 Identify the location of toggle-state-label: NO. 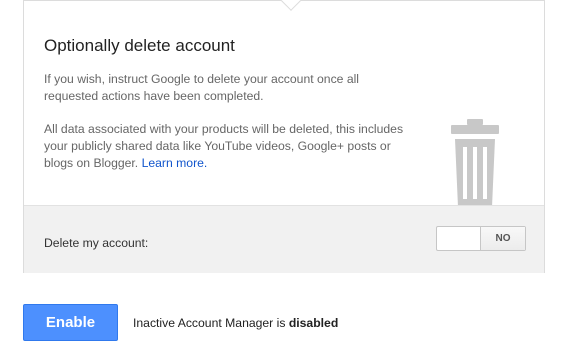
(502, 238).